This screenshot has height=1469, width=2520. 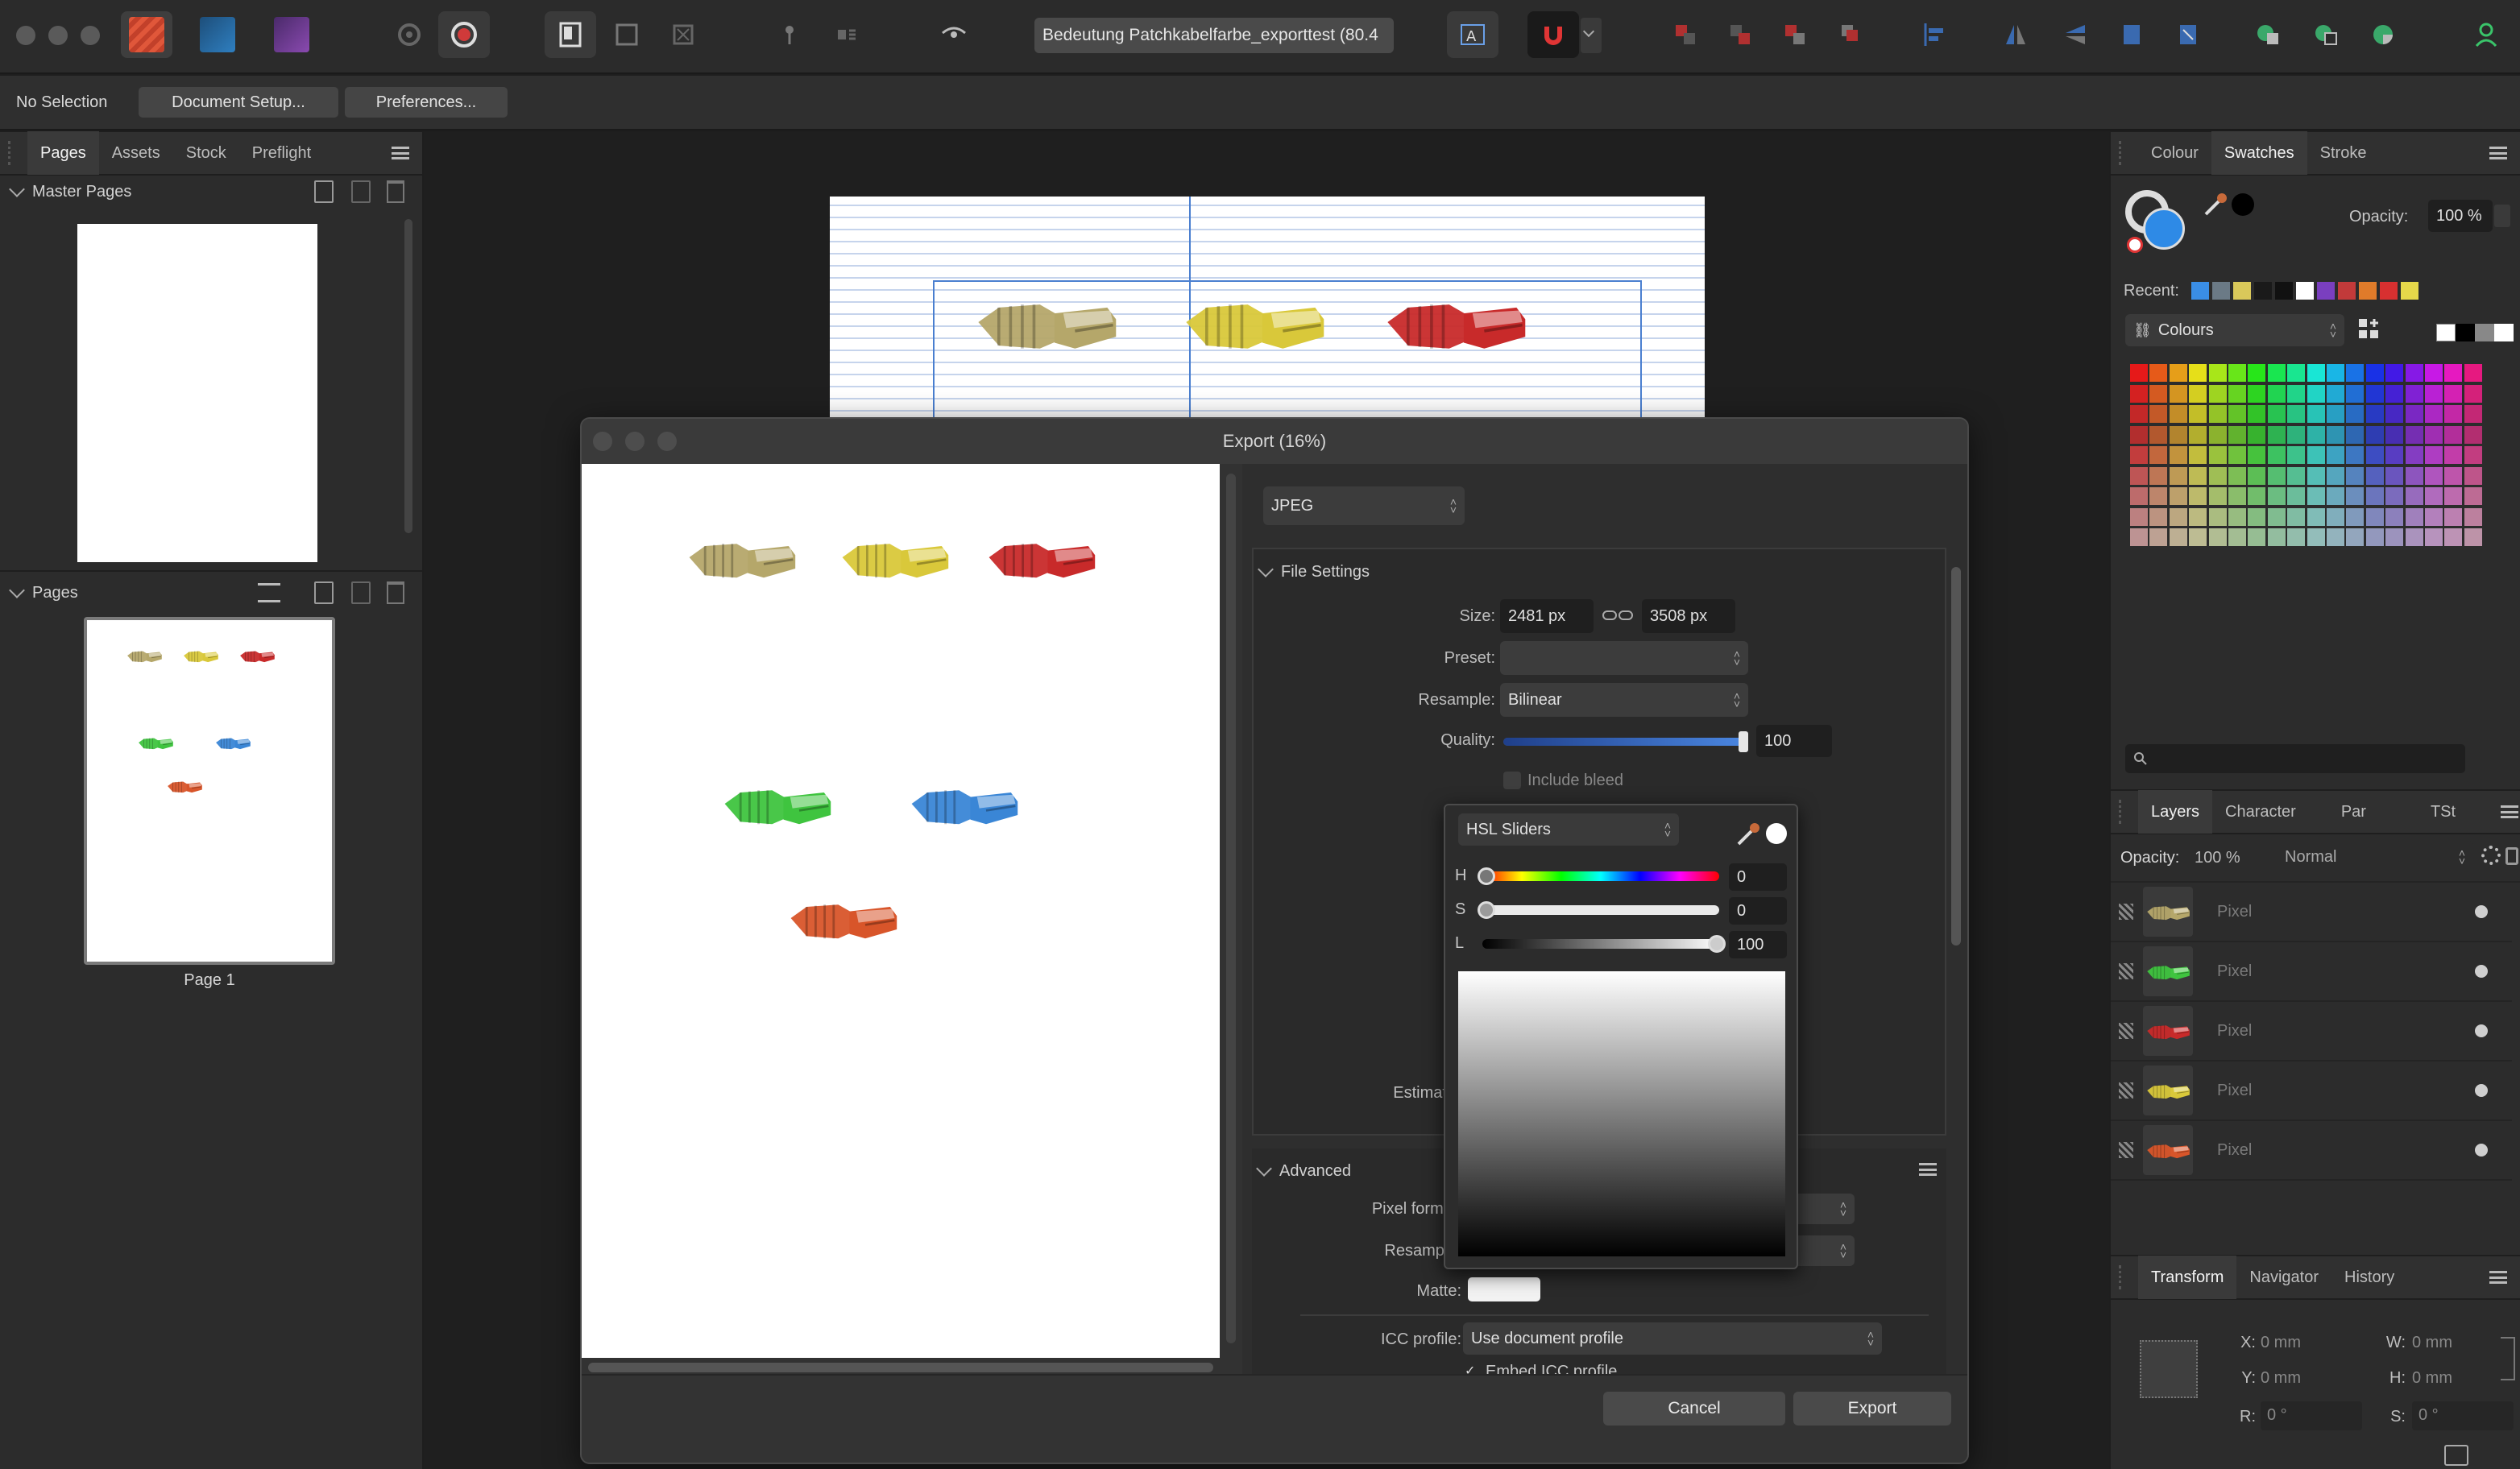 I want to click on preview-h-scrollbar, so click(x=900, y=1368).